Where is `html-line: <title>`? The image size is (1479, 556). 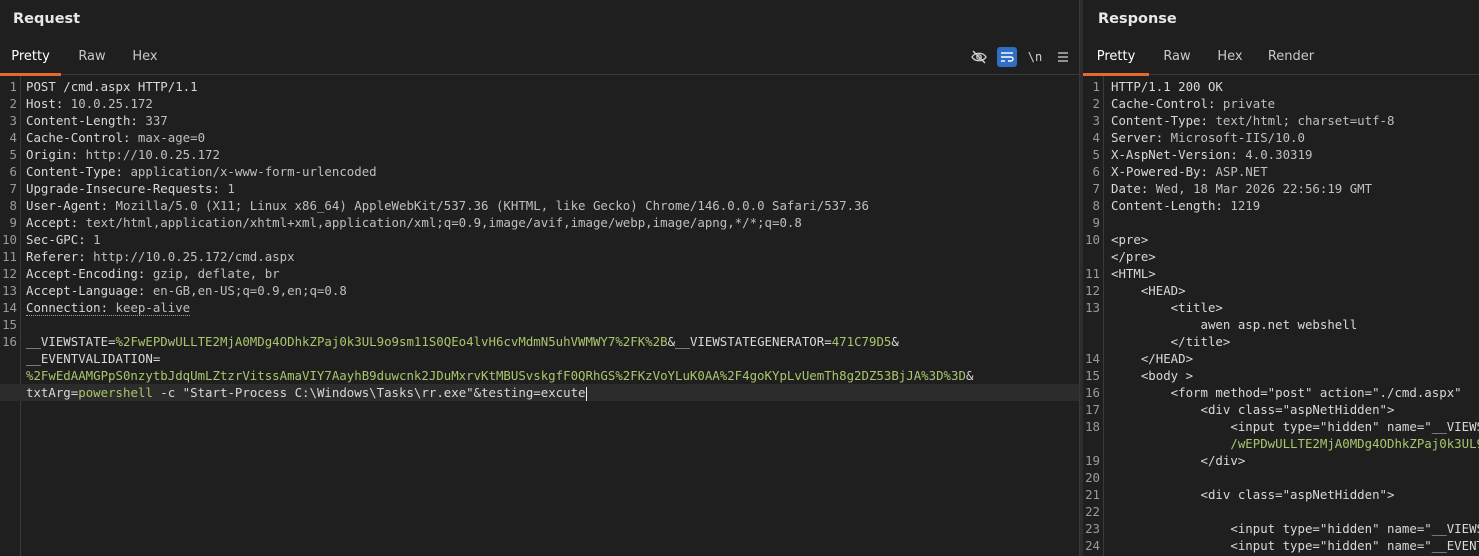 html-line: <title> is located at coordinates (1167, 307).